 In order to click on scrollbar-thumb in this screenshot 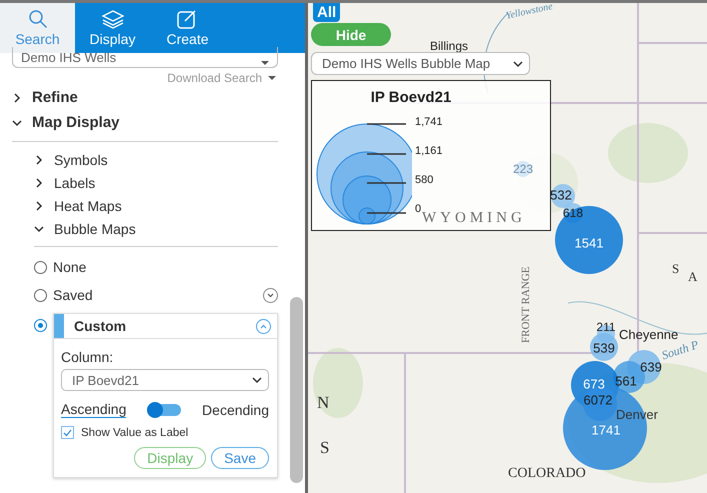, I will do `click(296, 390)`.